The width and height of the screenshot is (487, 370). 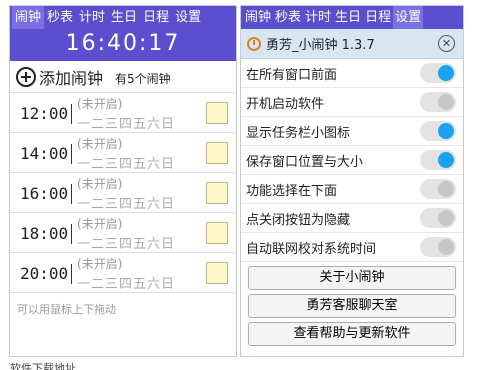 I want to click on drag-hint: 可以用鼠标上下拖动, so click(x=66, y=309).